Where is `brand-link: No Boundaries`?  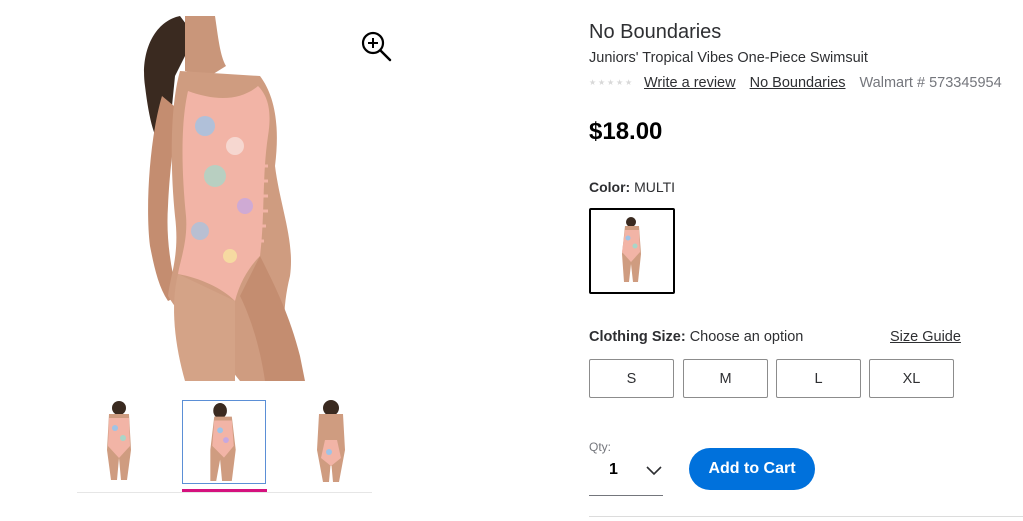
brand-link: No Boundaries is located at coordinates (798, 83).